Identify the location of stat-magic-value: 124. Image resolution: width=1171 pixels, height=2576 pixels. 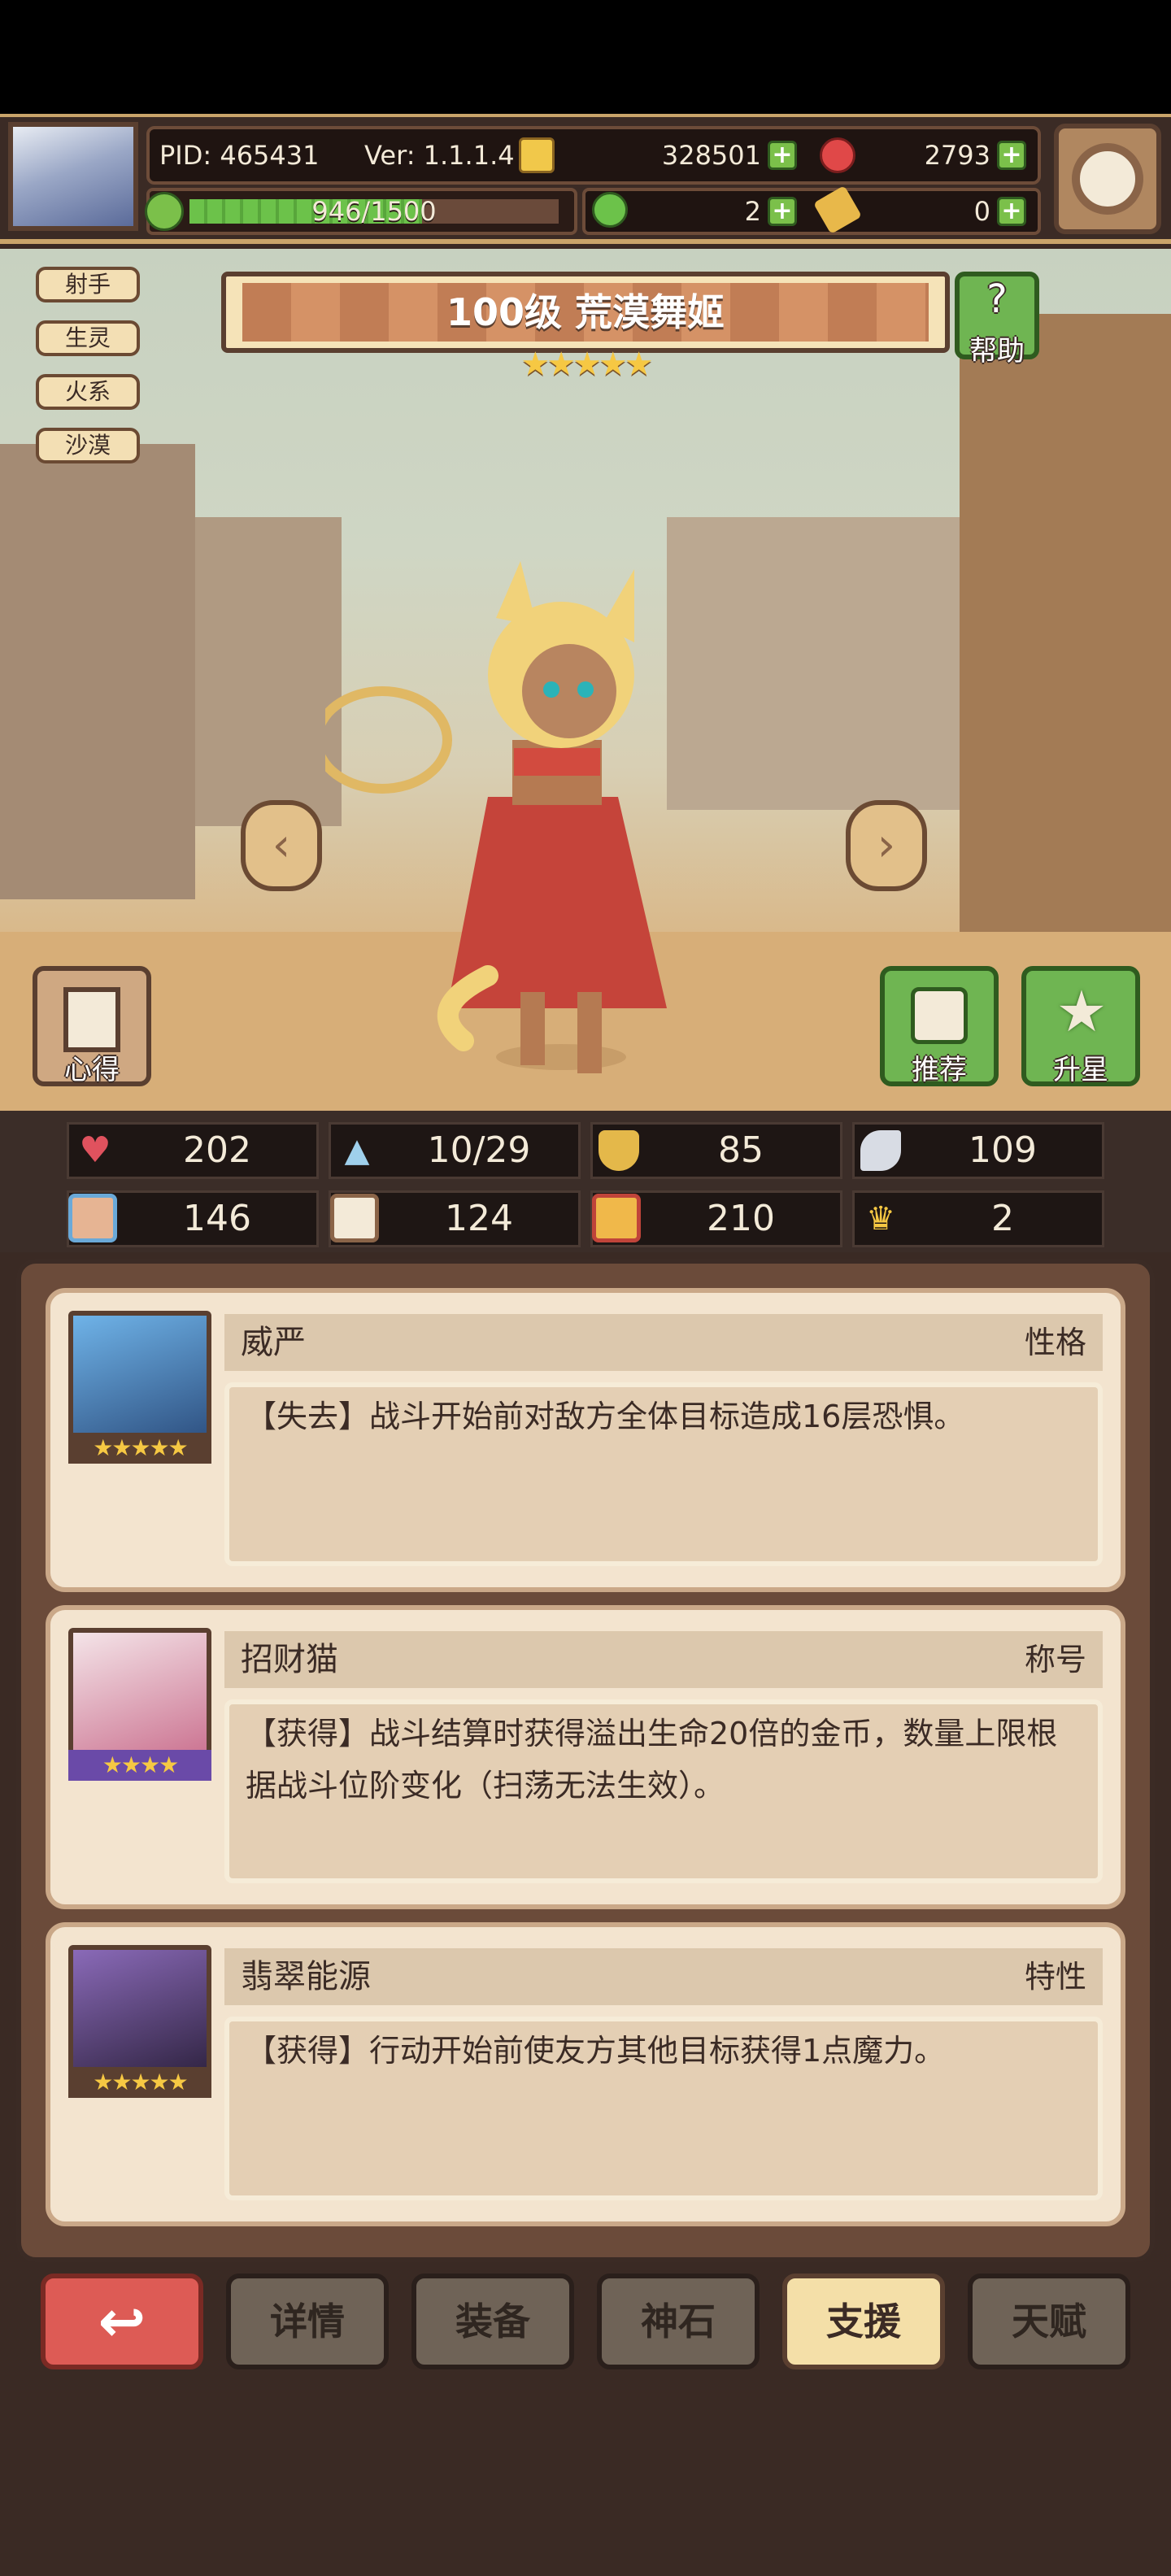
(479, 1219).